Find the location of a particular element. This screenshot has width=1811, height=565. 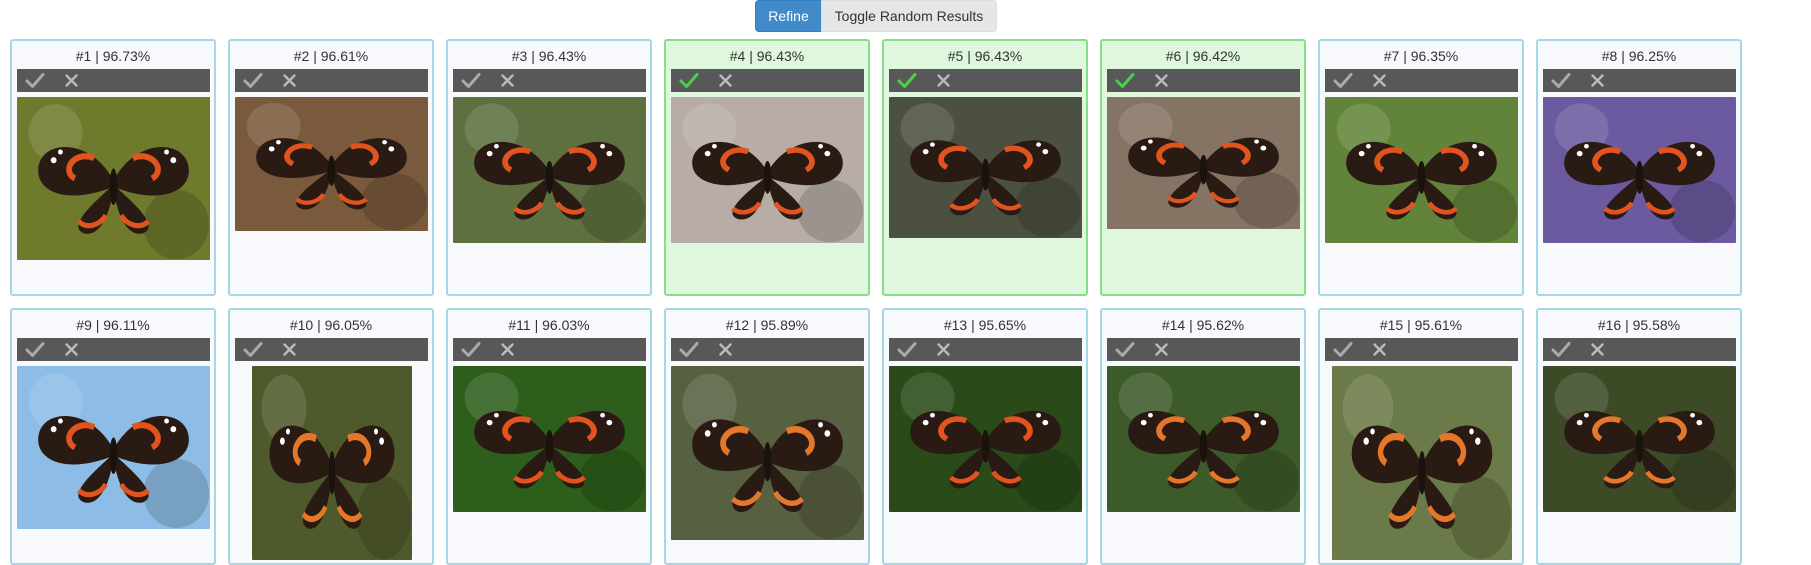

result-card: #5 | 96.43% is located at coordinates (985, 167).